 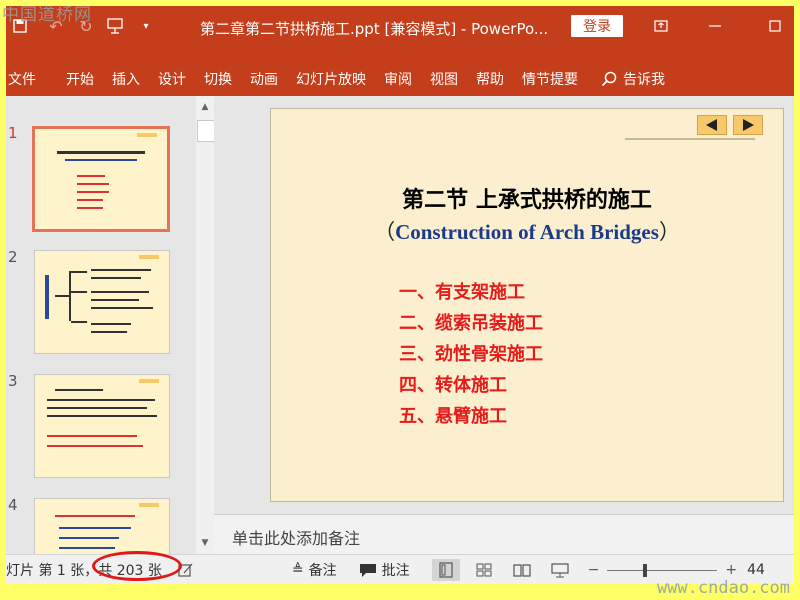 What do you see at coordinates (484, 570) in the screenshot?
I see `slide-sorter-icon` at bounding box center [484, 570].